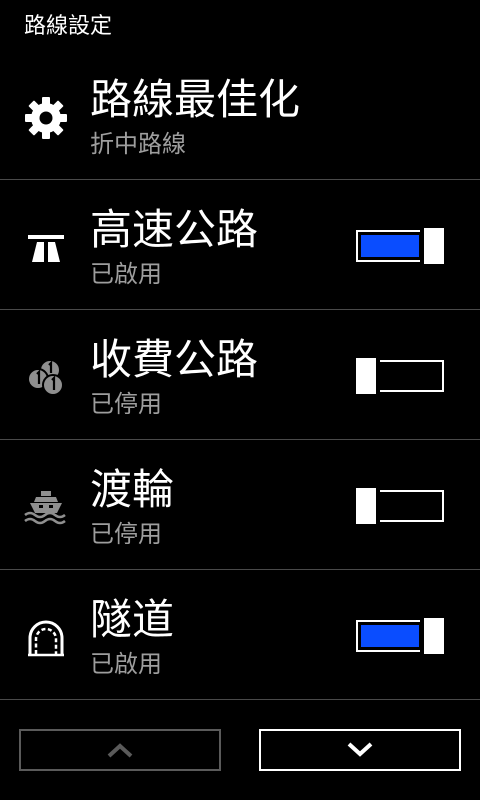 The image size is (480, 800). Describe the element at coordinates (46, 506) in the screenshot. I see `ferry-icon` at that location.